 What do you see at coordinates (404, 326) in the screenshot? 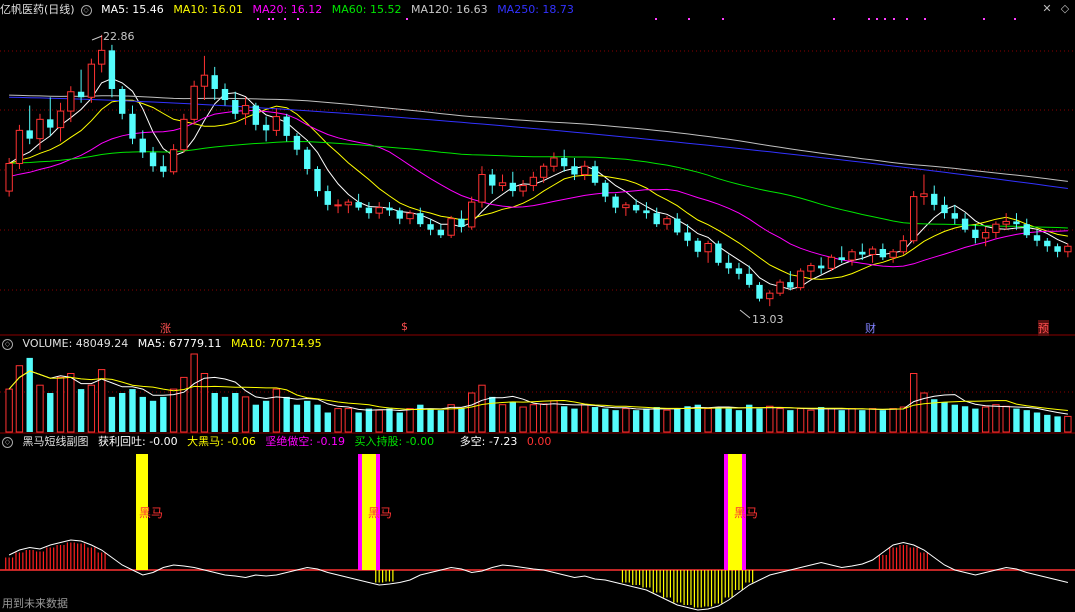
I see `event-marker-dividend: $` at bounding box center [404, 326].